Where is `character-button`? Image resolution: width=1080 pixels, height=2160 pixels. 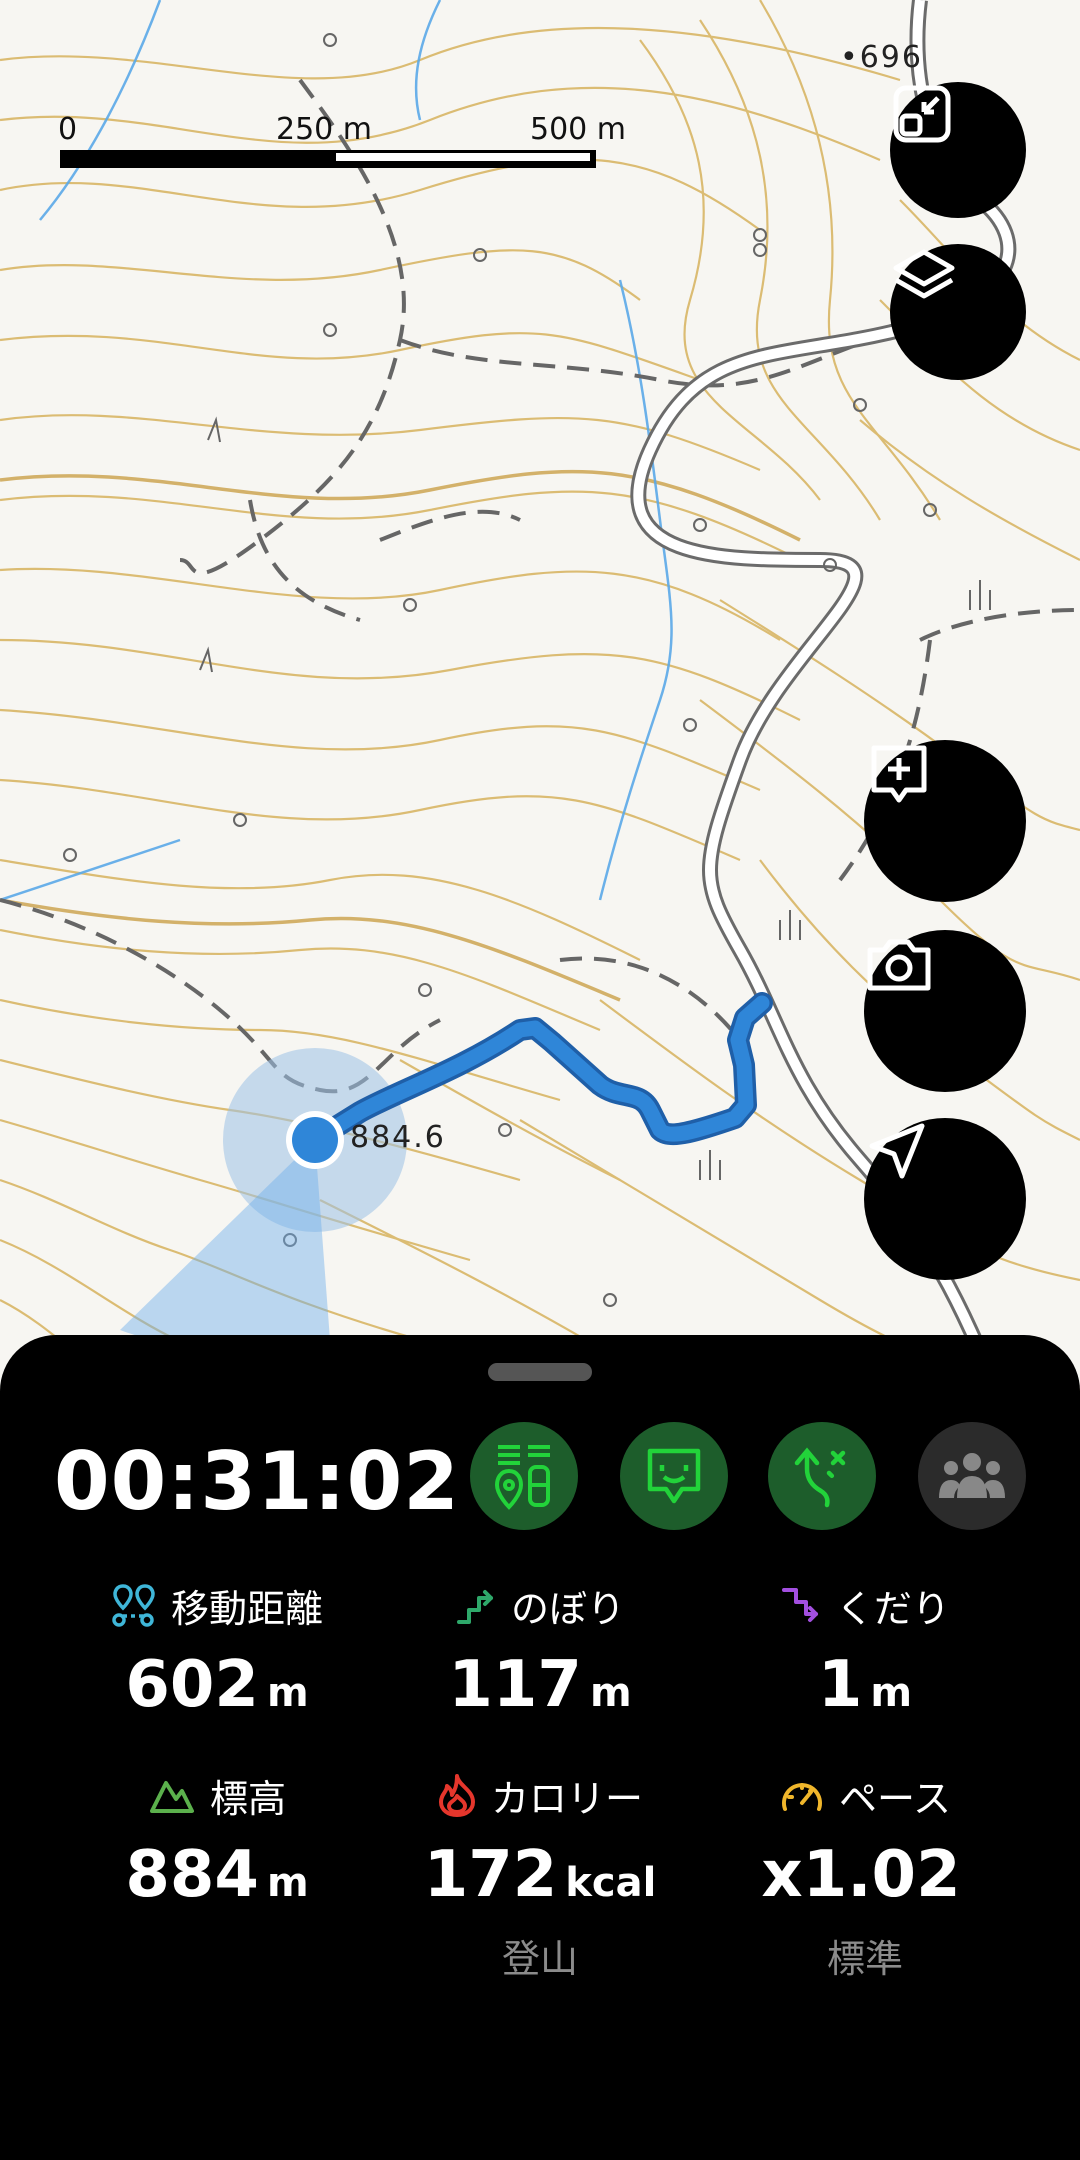
character-button is located at coordinates (674, 1476).